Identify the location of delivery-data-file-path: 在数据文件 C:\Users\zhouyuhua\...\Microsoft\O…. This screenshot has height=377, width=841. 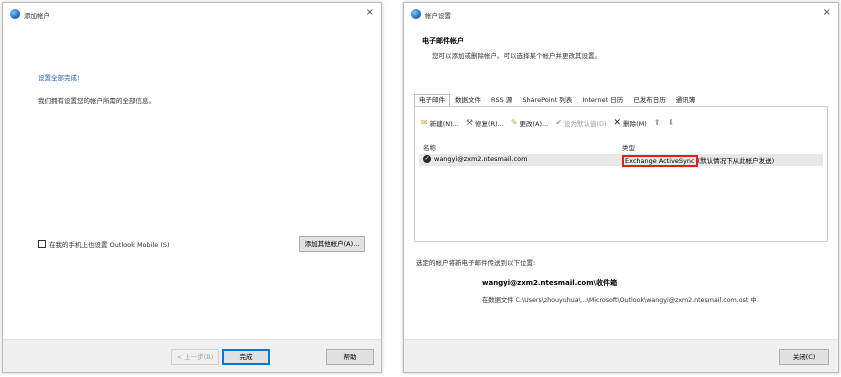
(619, 300).